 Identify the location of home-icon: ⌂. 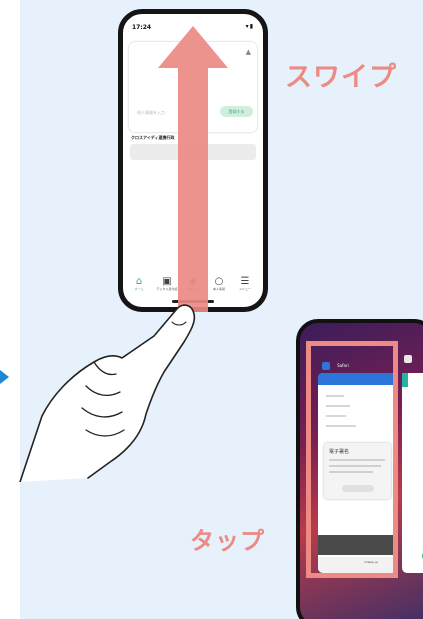
(139, 281).